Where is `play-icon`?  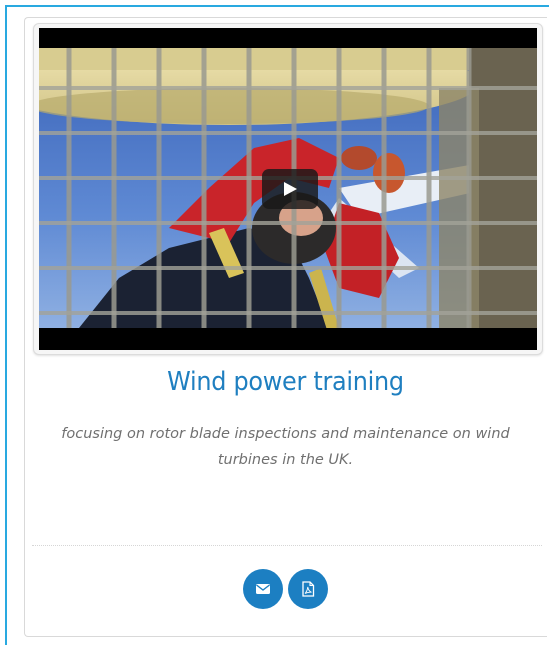
play-icon is located at coordinates (290, 189).